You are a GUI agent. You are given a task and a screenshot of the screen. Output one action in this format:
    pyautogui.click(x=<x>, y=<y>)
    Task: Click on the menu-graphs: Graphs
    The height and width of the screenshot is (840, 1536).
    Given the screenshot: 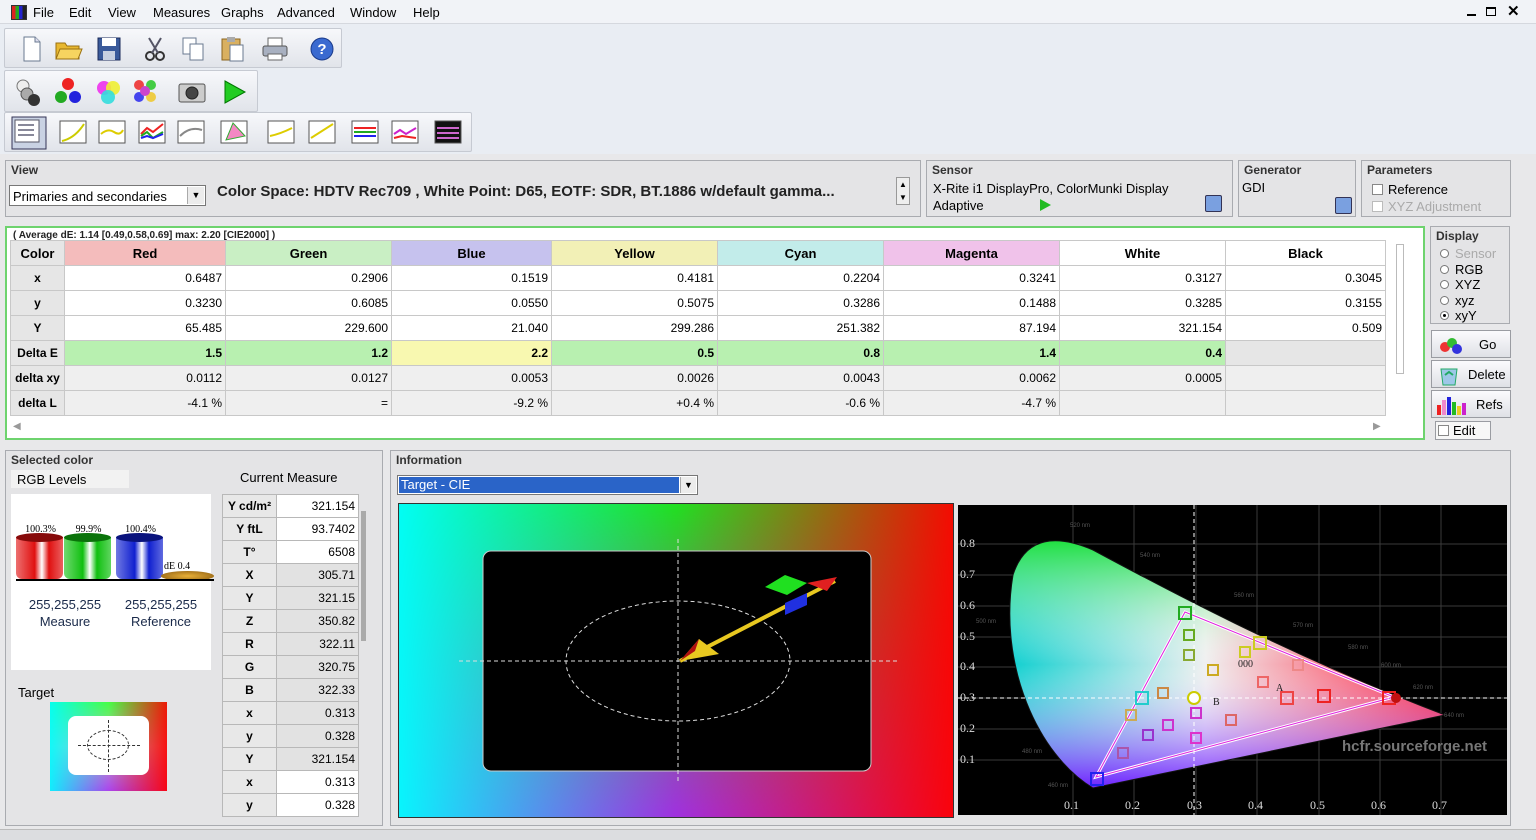 What is the action you would take?
    pyautogui.click(x=242, y=12)
    